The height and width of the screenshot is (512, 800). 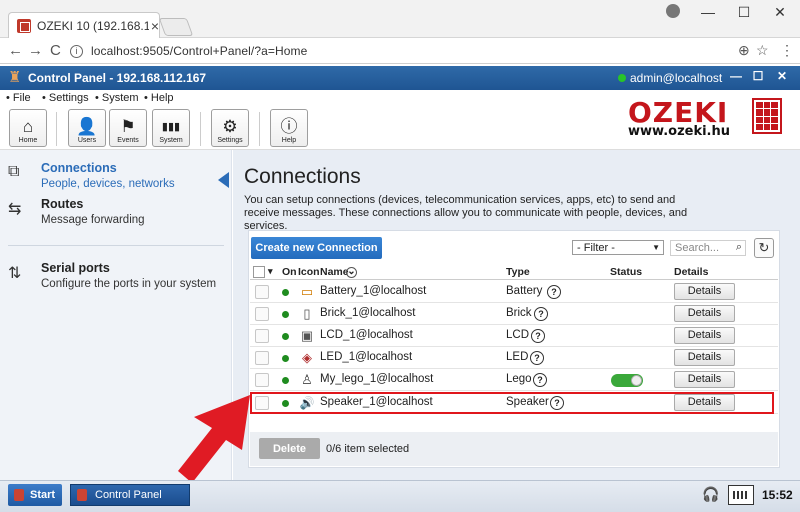 I want to click on connection-type: Brick, so click(x=519, y=313).